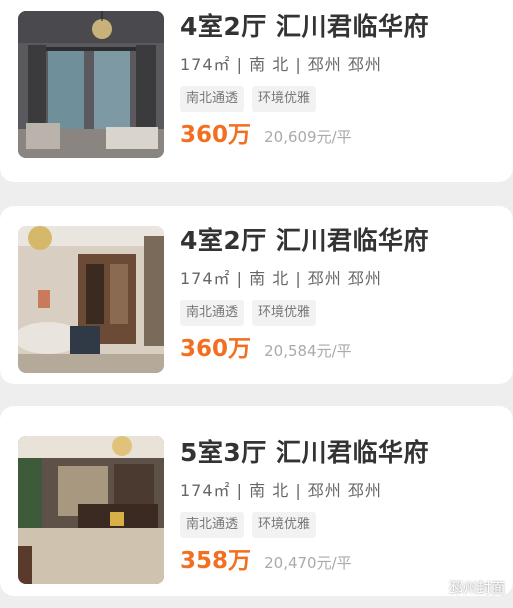  I want to click on unit-price: 20,470元/平, so click(308, 563).